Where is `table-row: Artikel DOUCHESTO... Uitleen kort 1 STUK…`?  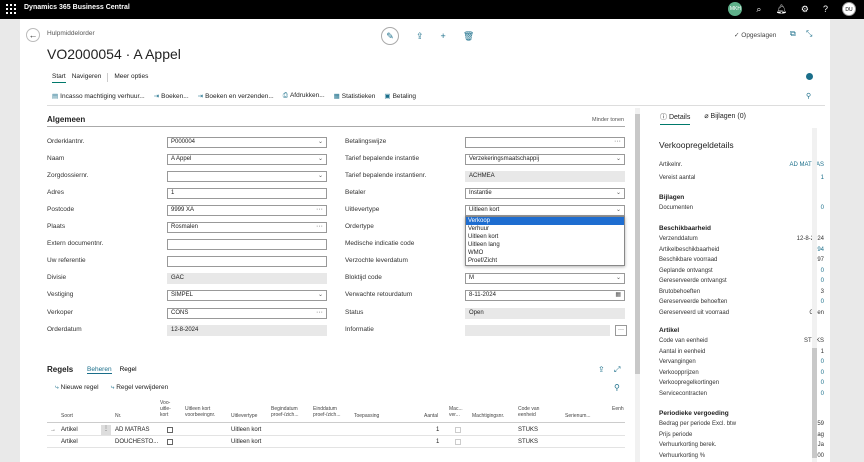 table-row: Artikel DOUCHESTO... Uitleen kort 1 STUK… is located at coordinates (336, 442).